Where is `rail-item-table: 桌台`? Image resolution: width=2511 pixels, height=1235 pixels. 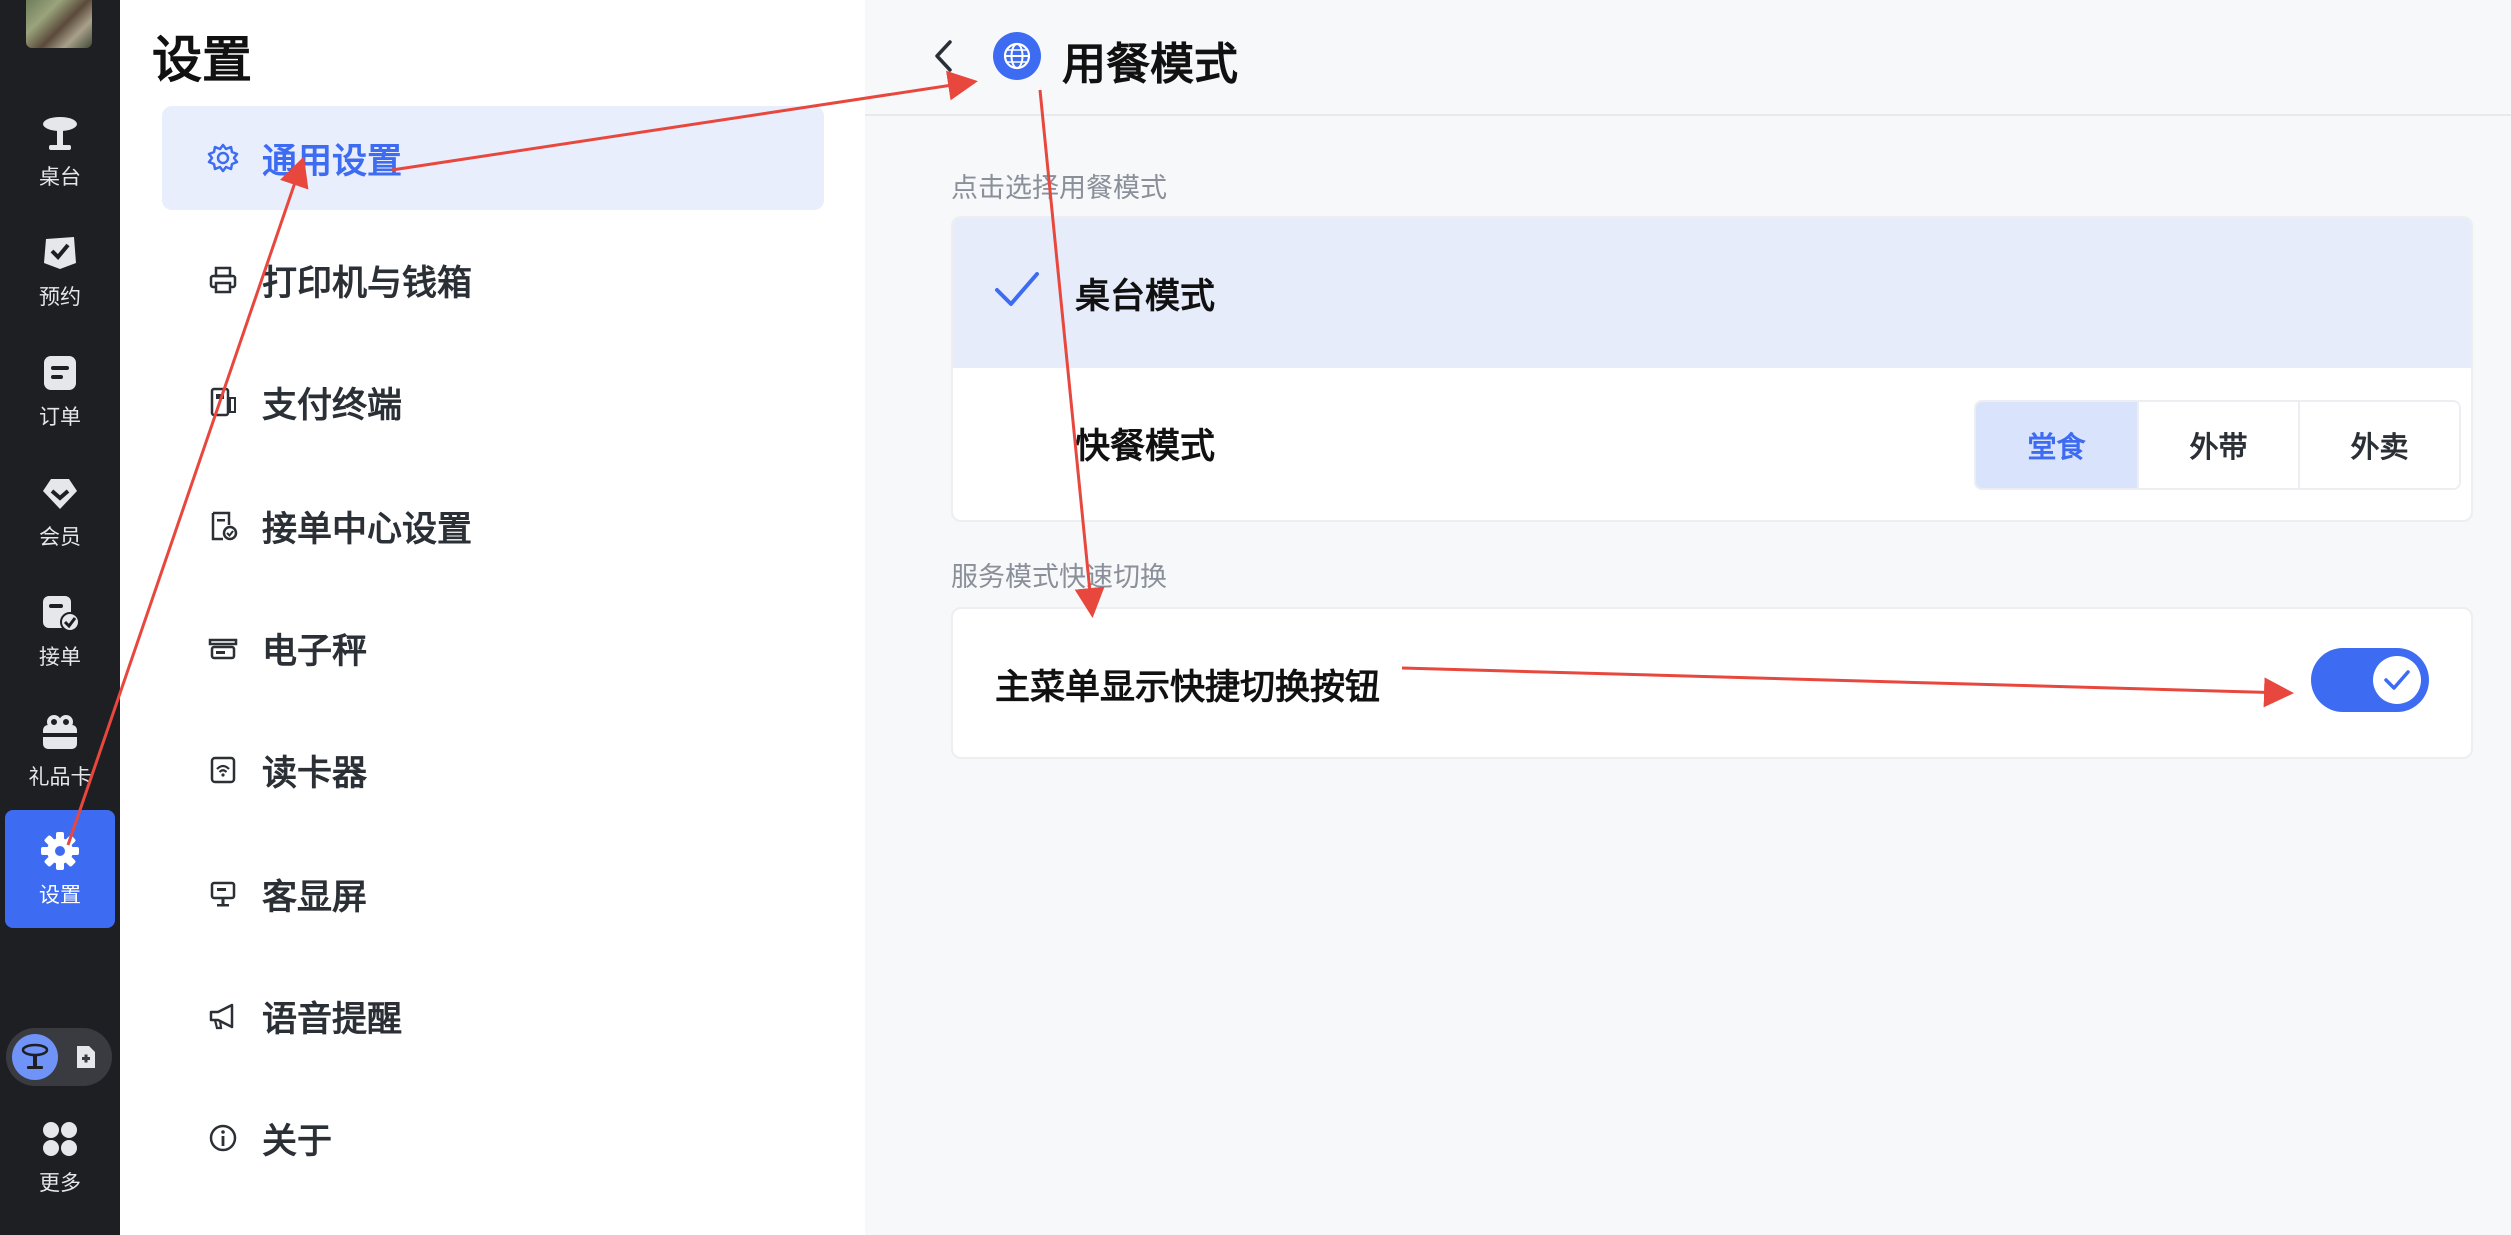
rail-item-table: 桌台 is located at coordinates (60, 151).